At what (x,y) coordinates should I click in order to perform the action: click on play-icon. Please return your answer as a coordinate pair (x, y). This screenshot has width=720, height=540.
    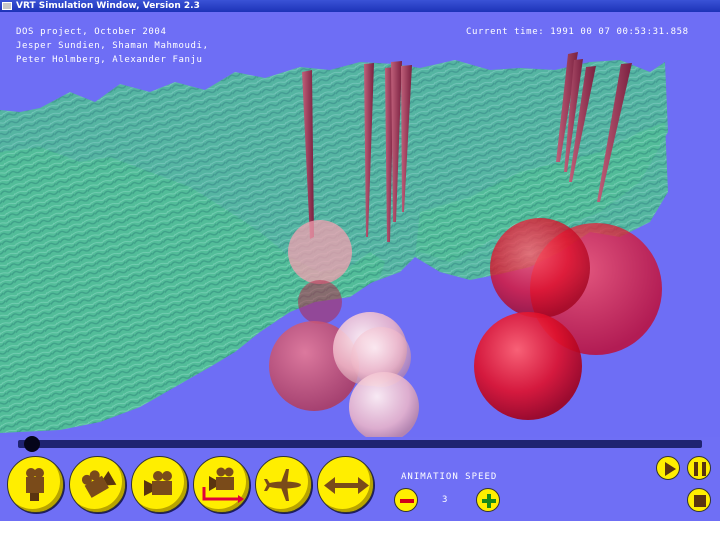
    Looking at the image, I should click on (670, 469).